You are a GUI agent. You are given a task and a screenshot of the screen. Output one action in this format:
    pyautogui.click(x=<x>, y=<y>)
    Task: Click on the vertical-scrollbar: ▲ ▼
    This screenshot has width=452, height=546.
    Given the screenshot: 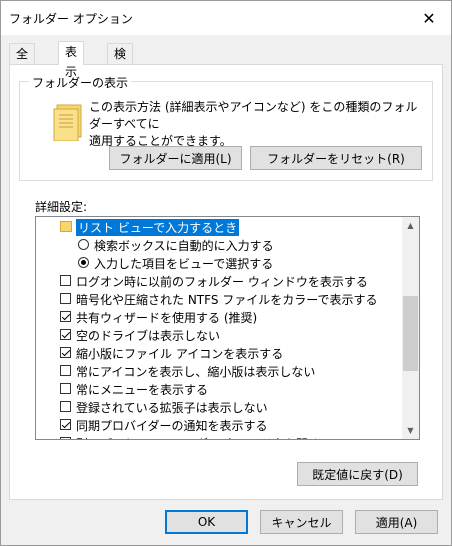 What is the action you would take?
    pyautogui.click(x=410, y=328)
    